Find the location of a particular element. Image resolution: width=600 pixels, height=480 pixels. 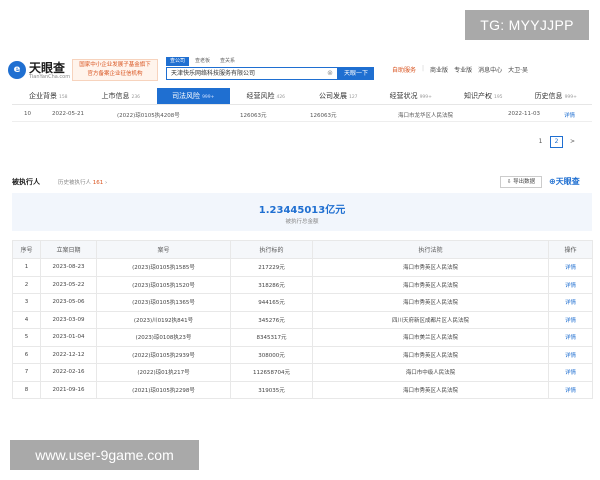

row-amount: 944165元 is located at coordinates (271, 302).